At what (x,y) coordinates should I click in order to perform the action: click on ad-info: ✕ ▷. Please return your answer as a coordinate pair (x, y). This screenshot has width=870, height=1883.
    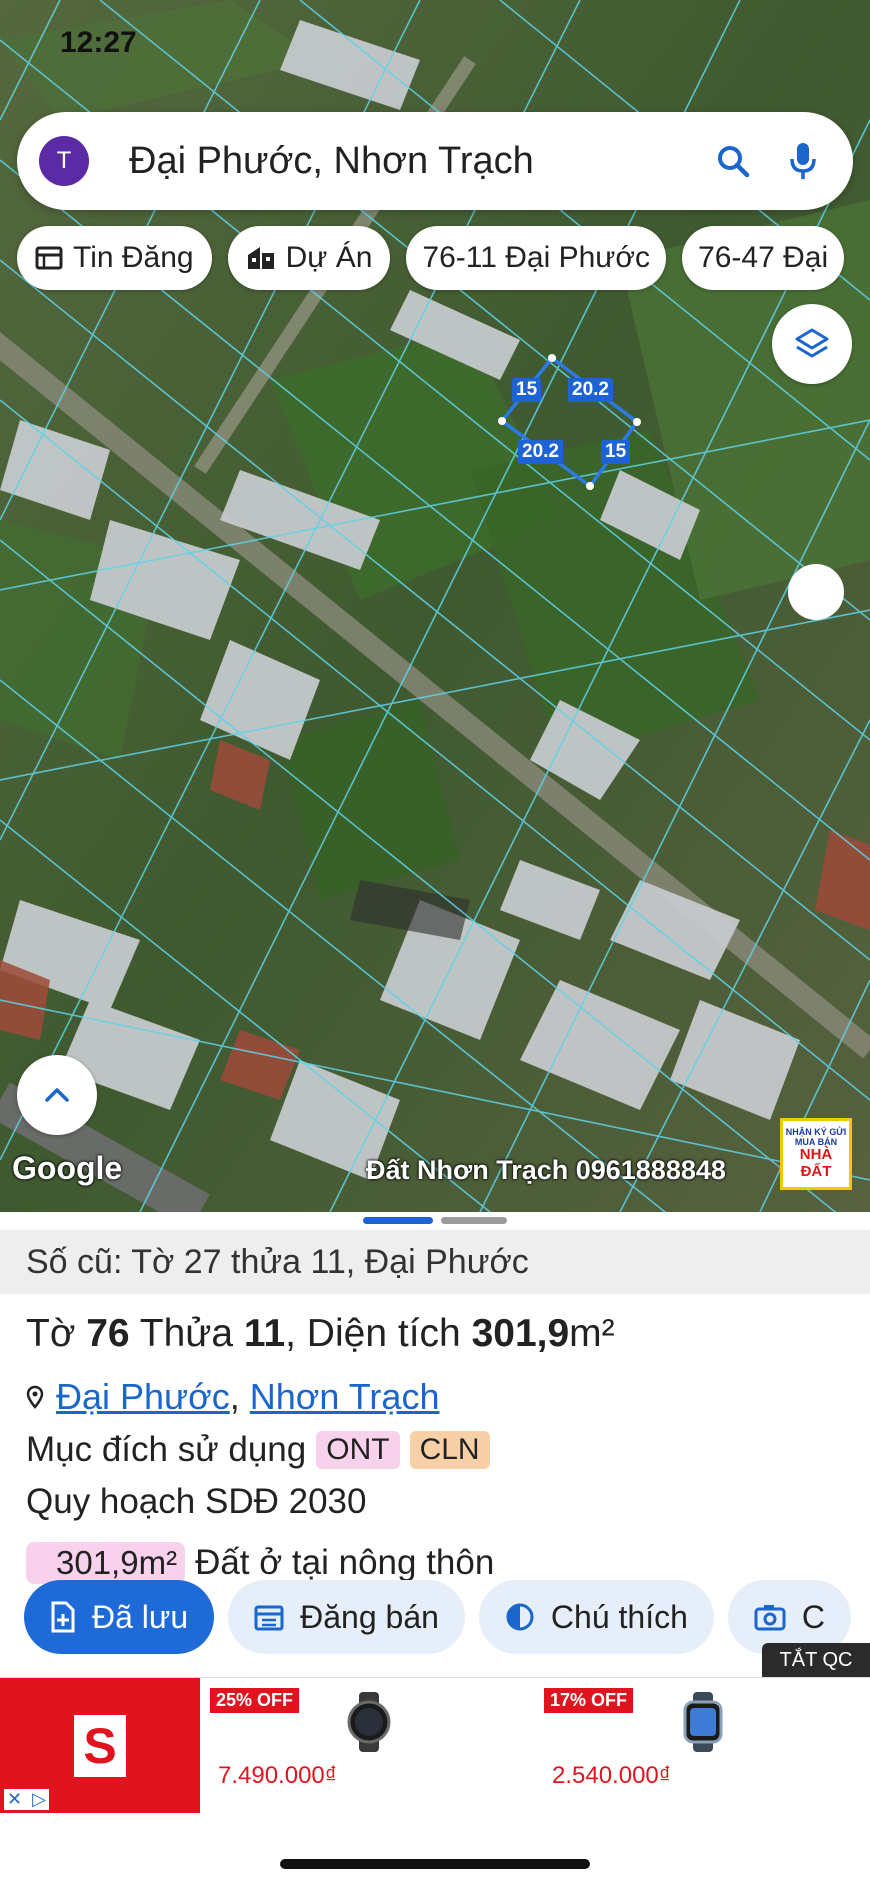
    Looking at the image, I should click on (26, 1799).